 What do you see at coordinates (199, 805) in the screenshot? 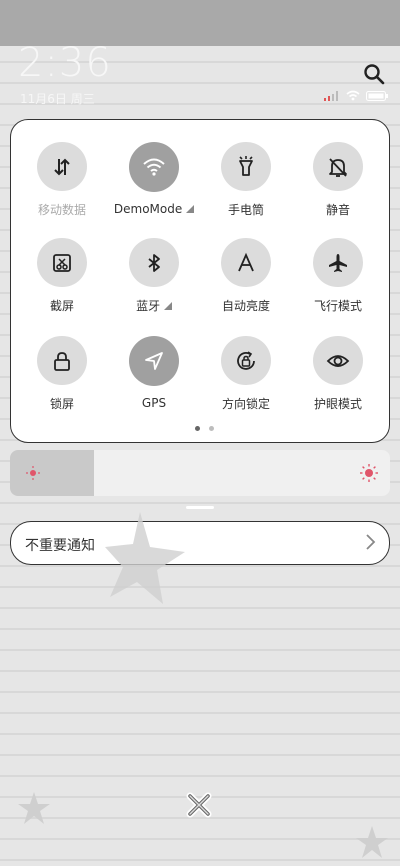
I see `close-icon` at bounding box center [199, 805].